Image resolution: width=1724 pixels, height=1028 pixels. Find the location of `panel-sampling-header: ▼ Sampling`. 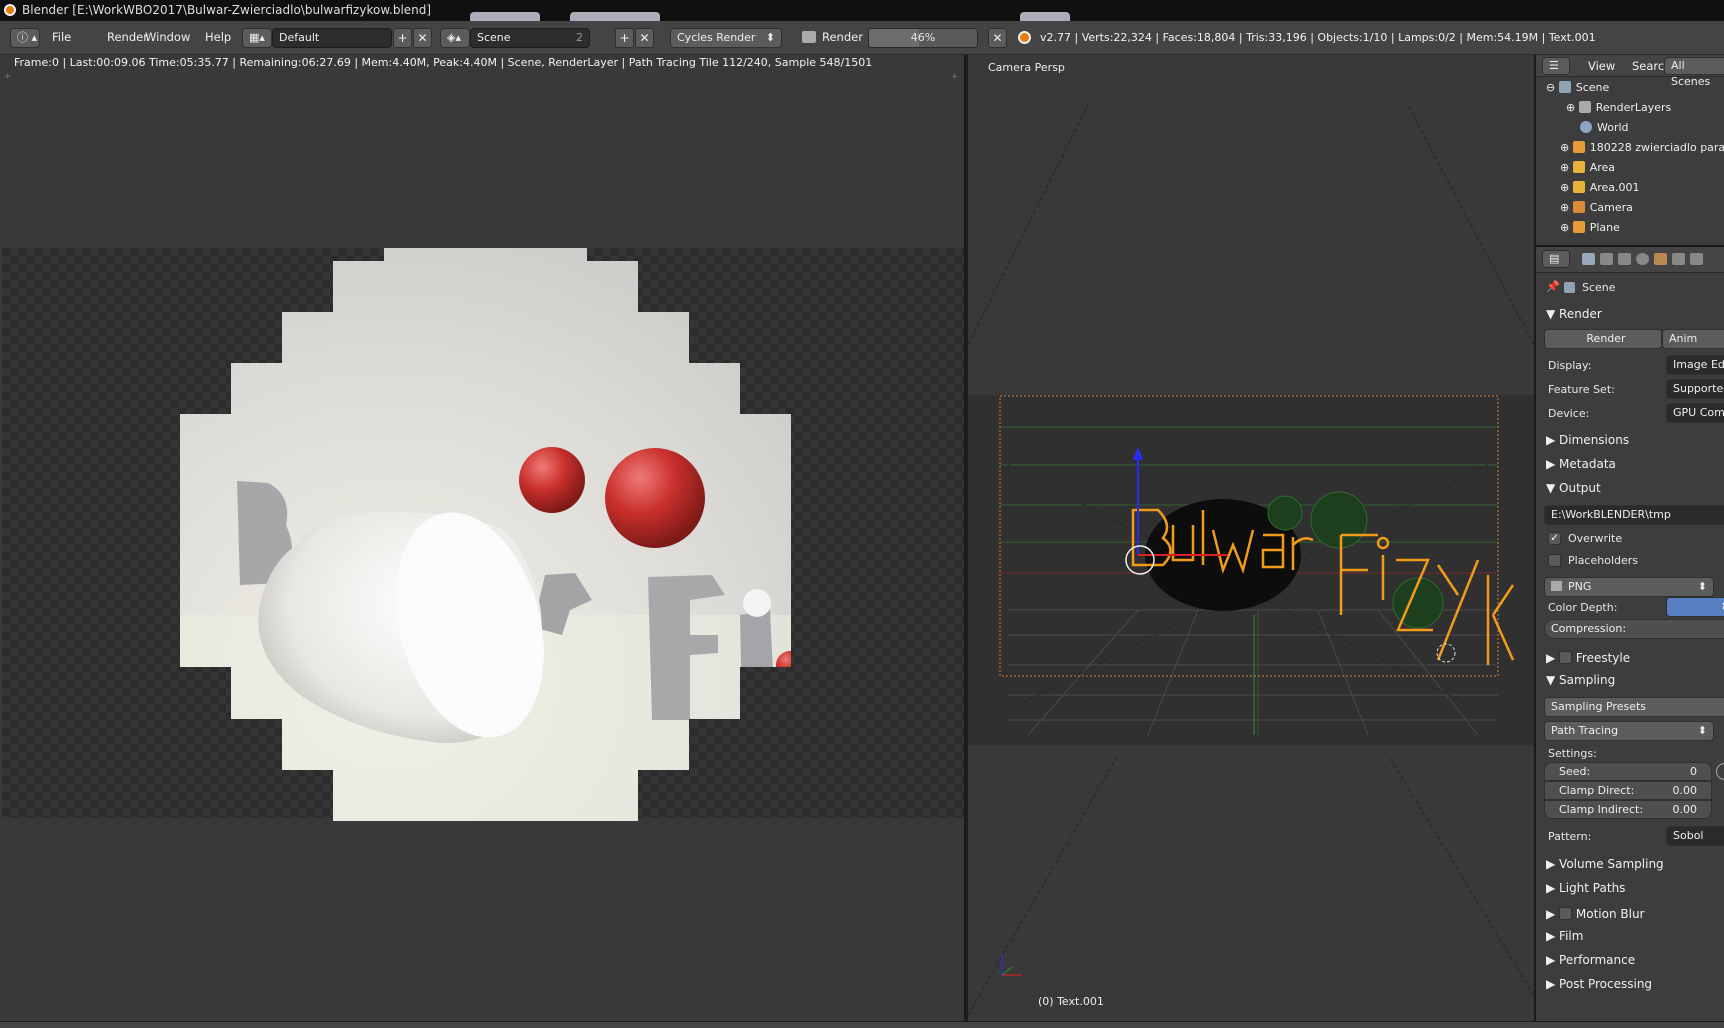

panel-sampling-header: ▼ Sampling is located at coordinates (1580, 680).